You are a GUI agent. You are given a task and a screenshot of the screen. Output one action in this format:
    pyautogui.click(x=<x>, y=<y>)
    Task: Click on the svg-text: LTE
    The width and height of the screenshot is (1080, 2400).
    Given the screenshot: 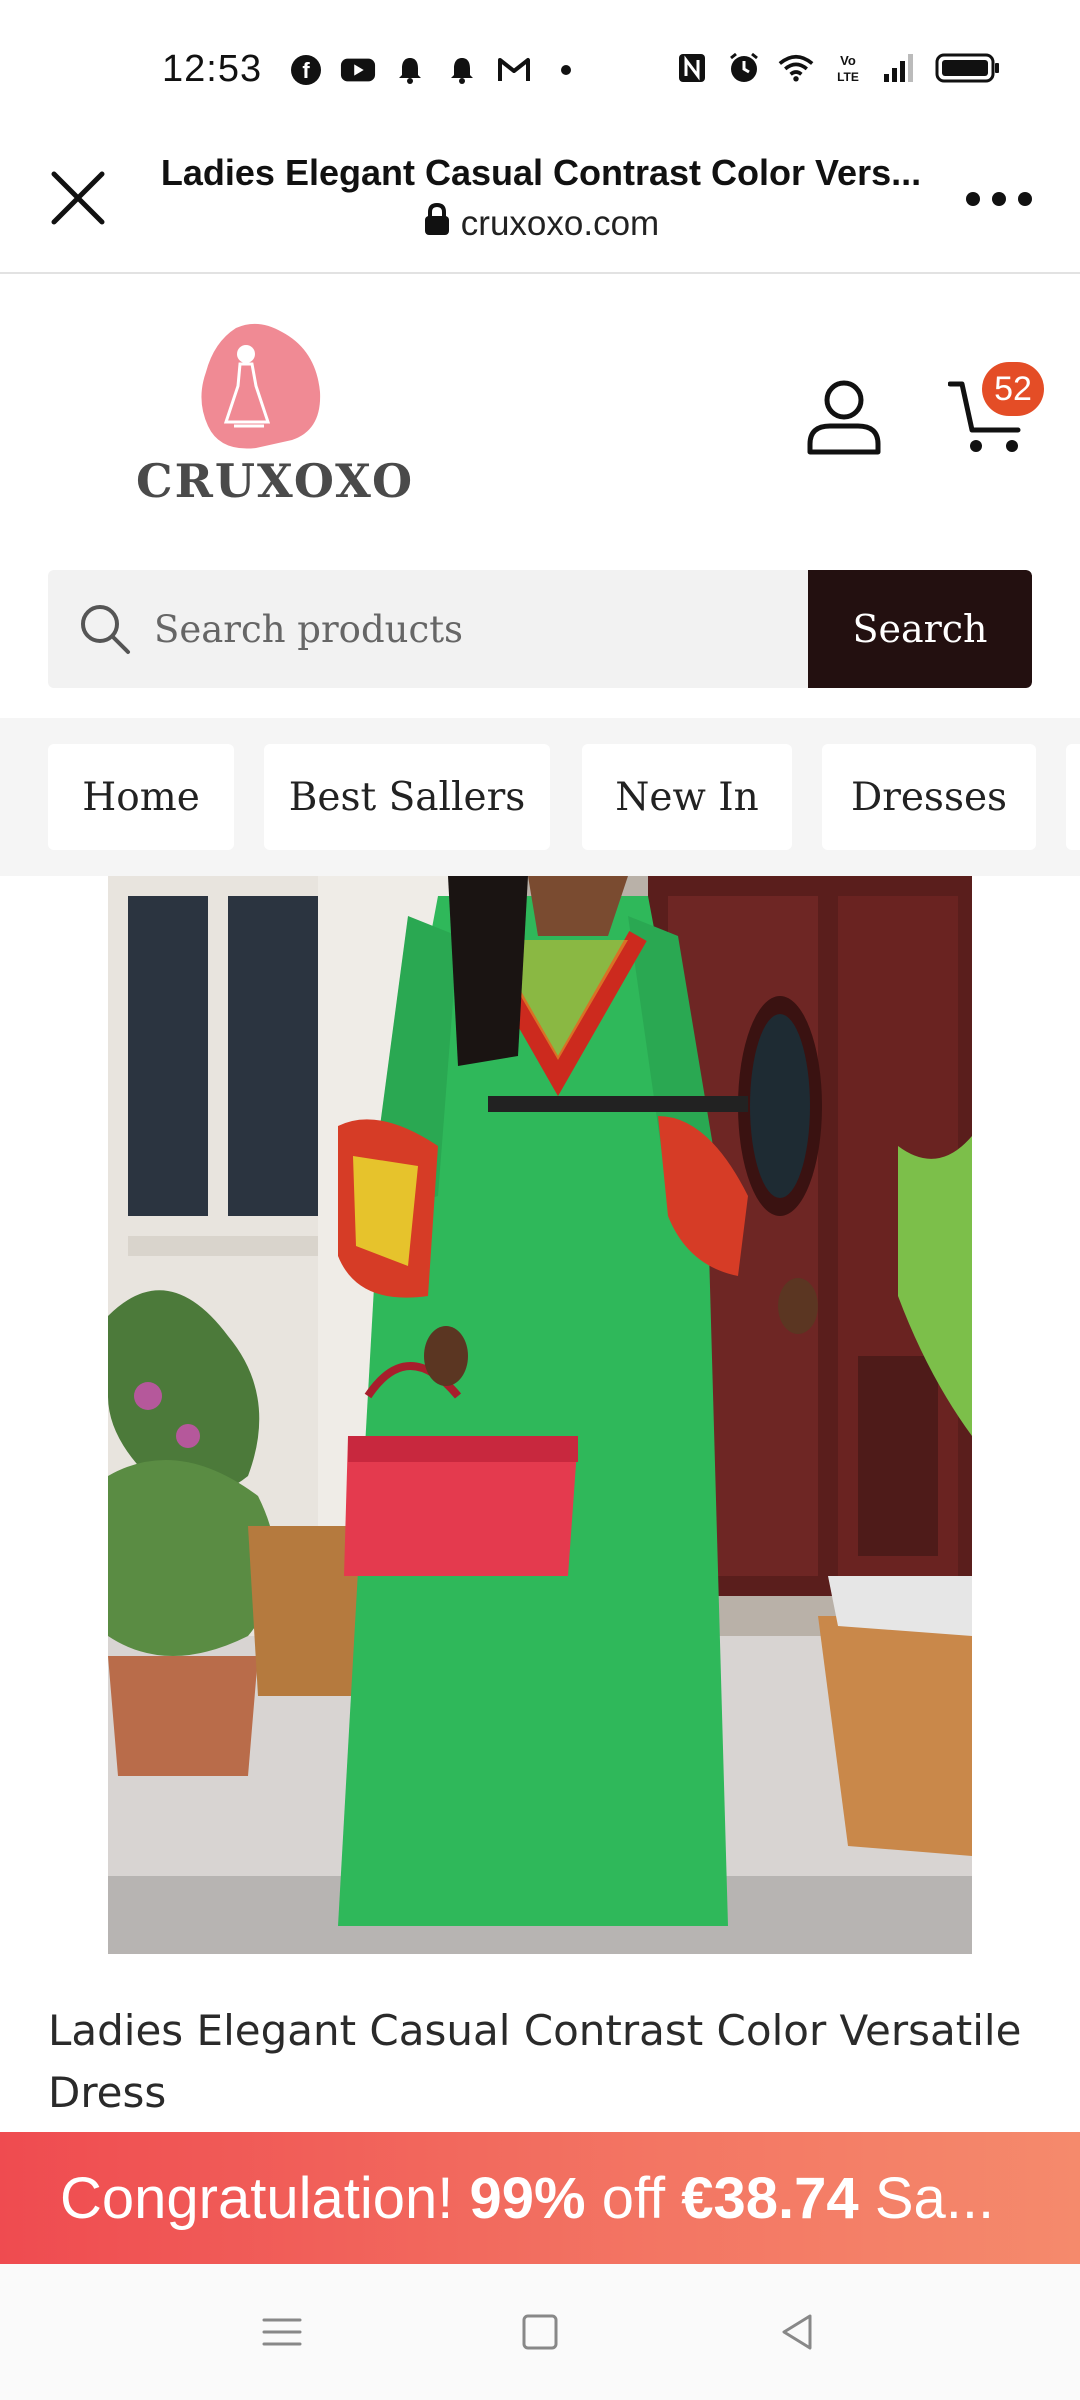 What is the action you would take?
    pyautogui.click(x=848, y=77)
    